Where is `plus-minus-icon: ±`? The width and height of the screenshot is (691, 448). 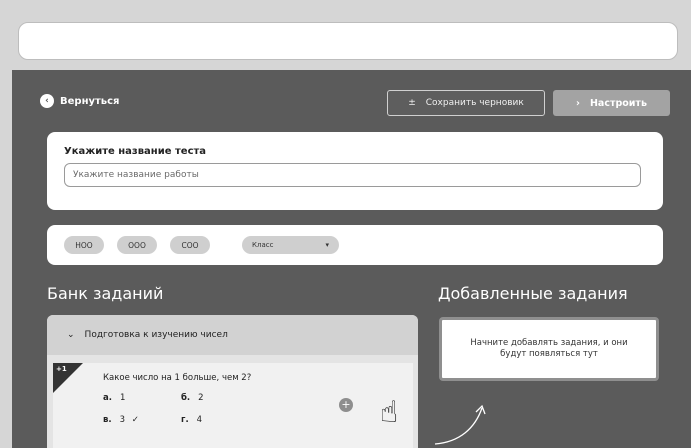
plus-minus-icon: ± is located at coordinates (412, 103).